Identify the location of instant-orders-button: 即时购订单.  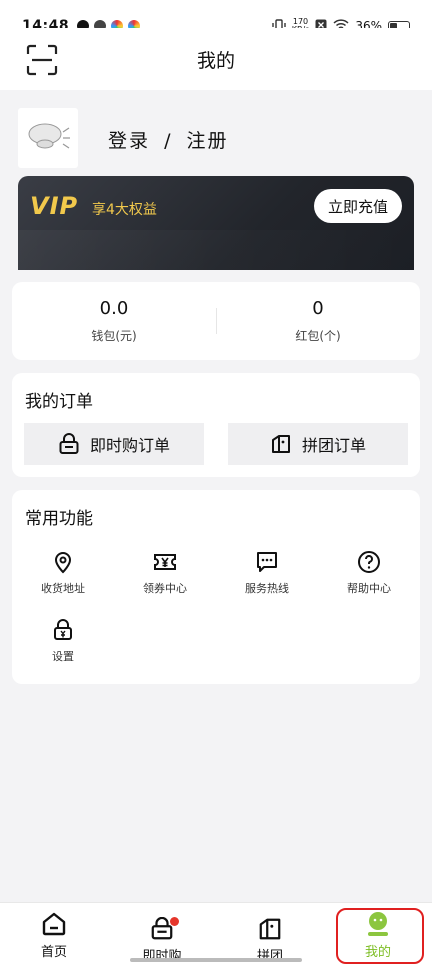
(114, 444).